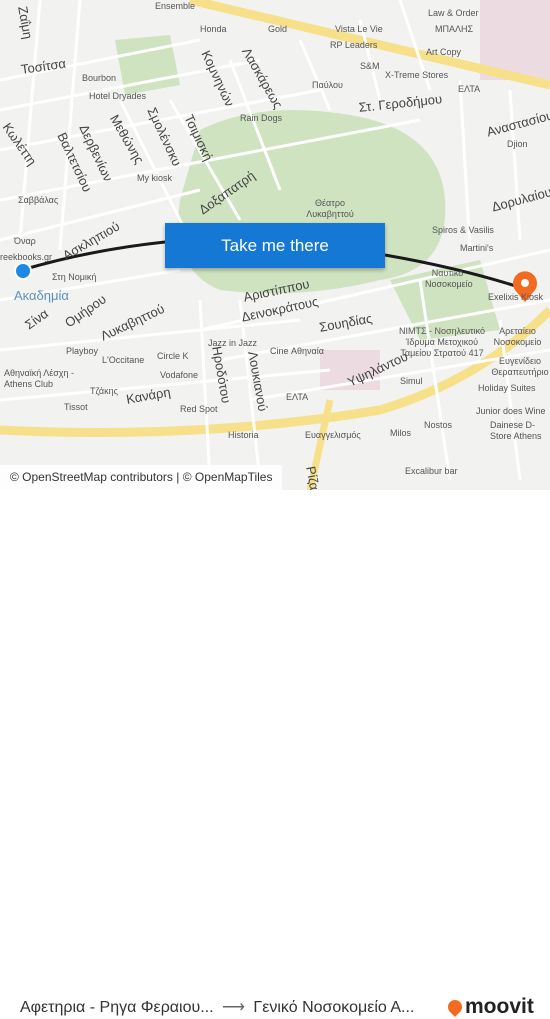  Describe the element at coordinates (444, 52) in the screenshot. I see `poi-label: Art Copy` at that location.